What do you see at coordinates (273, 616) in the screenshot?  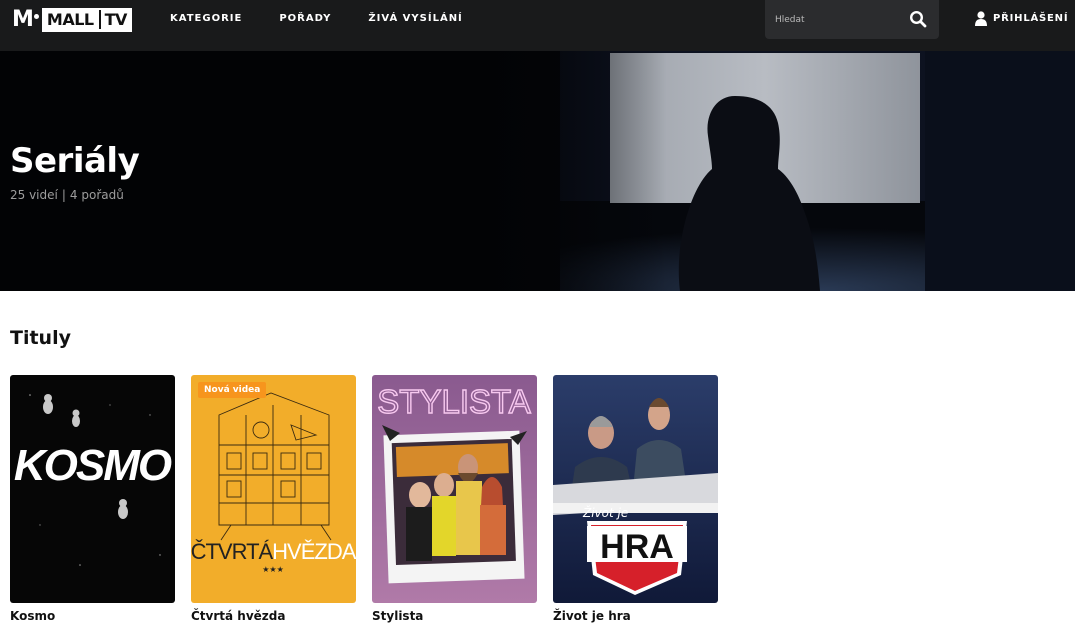 I see `card-title: Čtvrtá hvězda` at bounding box center [273, 616].